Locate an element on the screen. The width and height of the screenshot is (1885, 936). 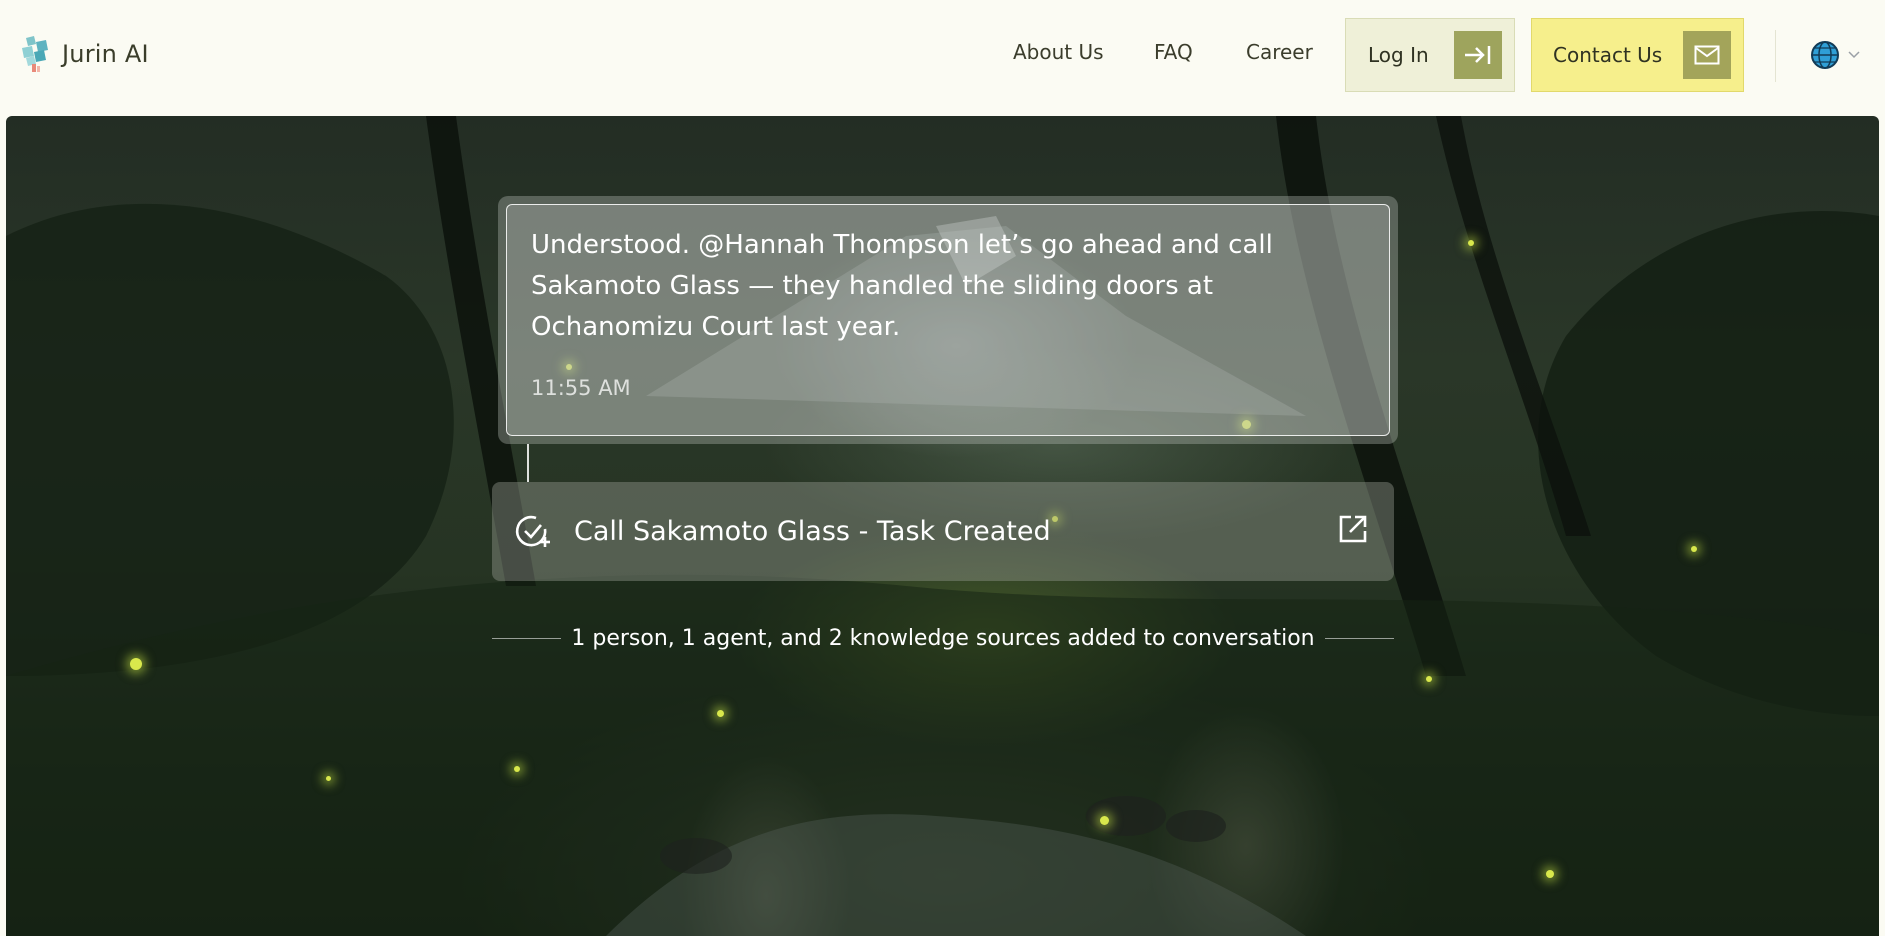
login-button: Log In is located at coordinates (1430, 55).